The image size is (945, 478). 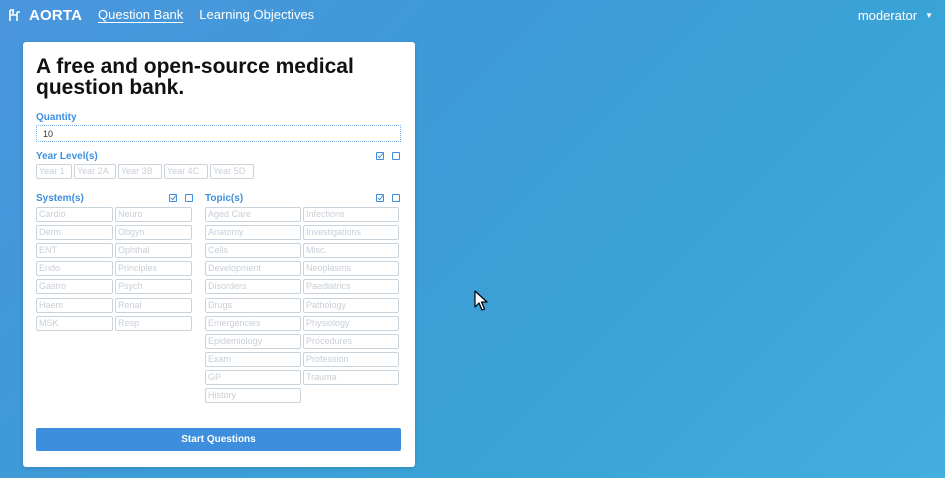 I want to click on mouse-cursor-icon, so click(x=481, y=300).